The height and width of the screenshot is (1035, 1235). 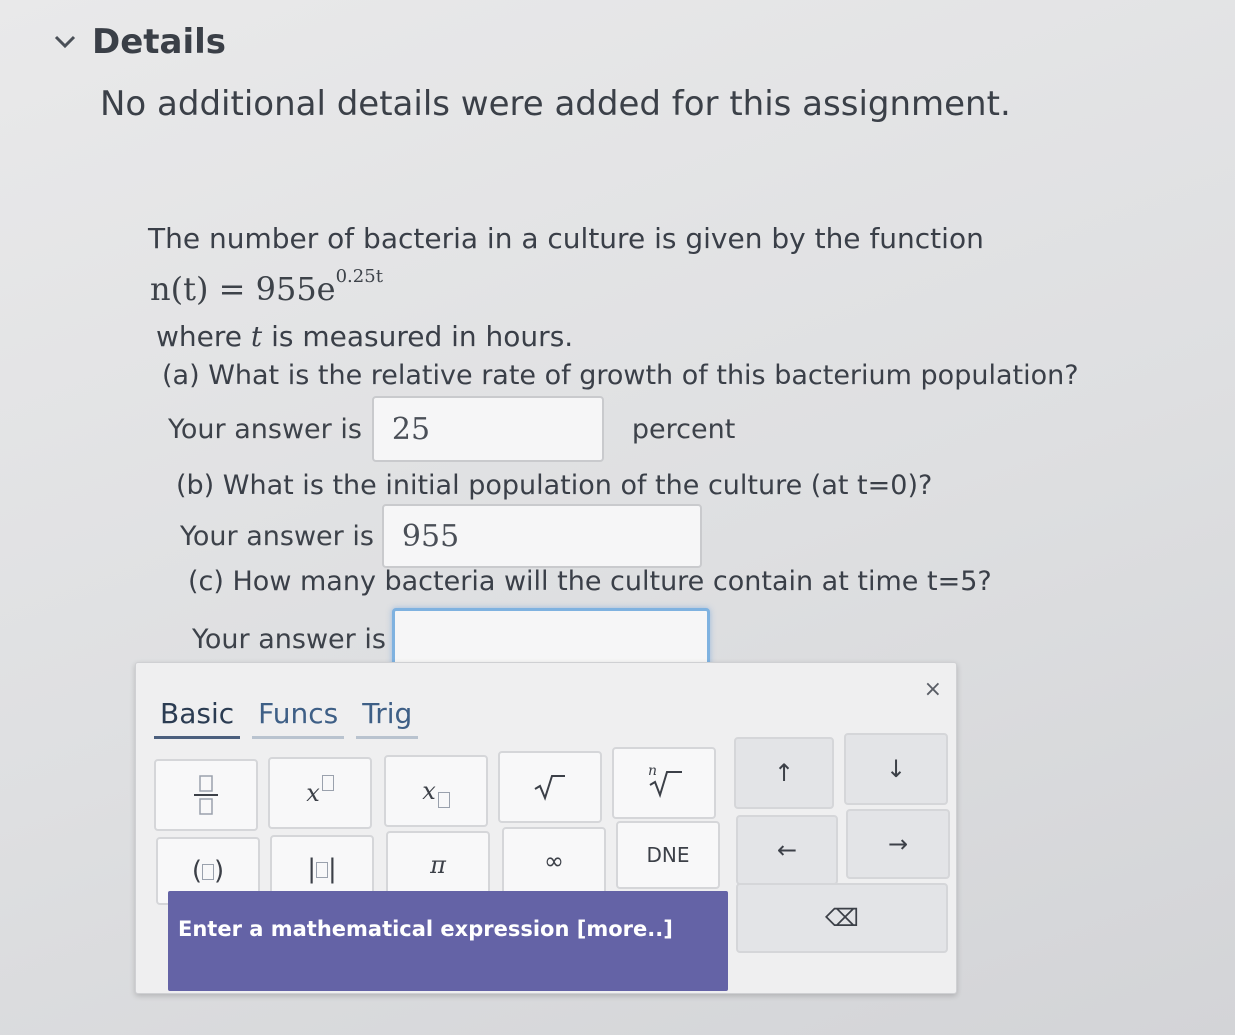 I want to click on fraction-icon, so click(x=206, y=795).